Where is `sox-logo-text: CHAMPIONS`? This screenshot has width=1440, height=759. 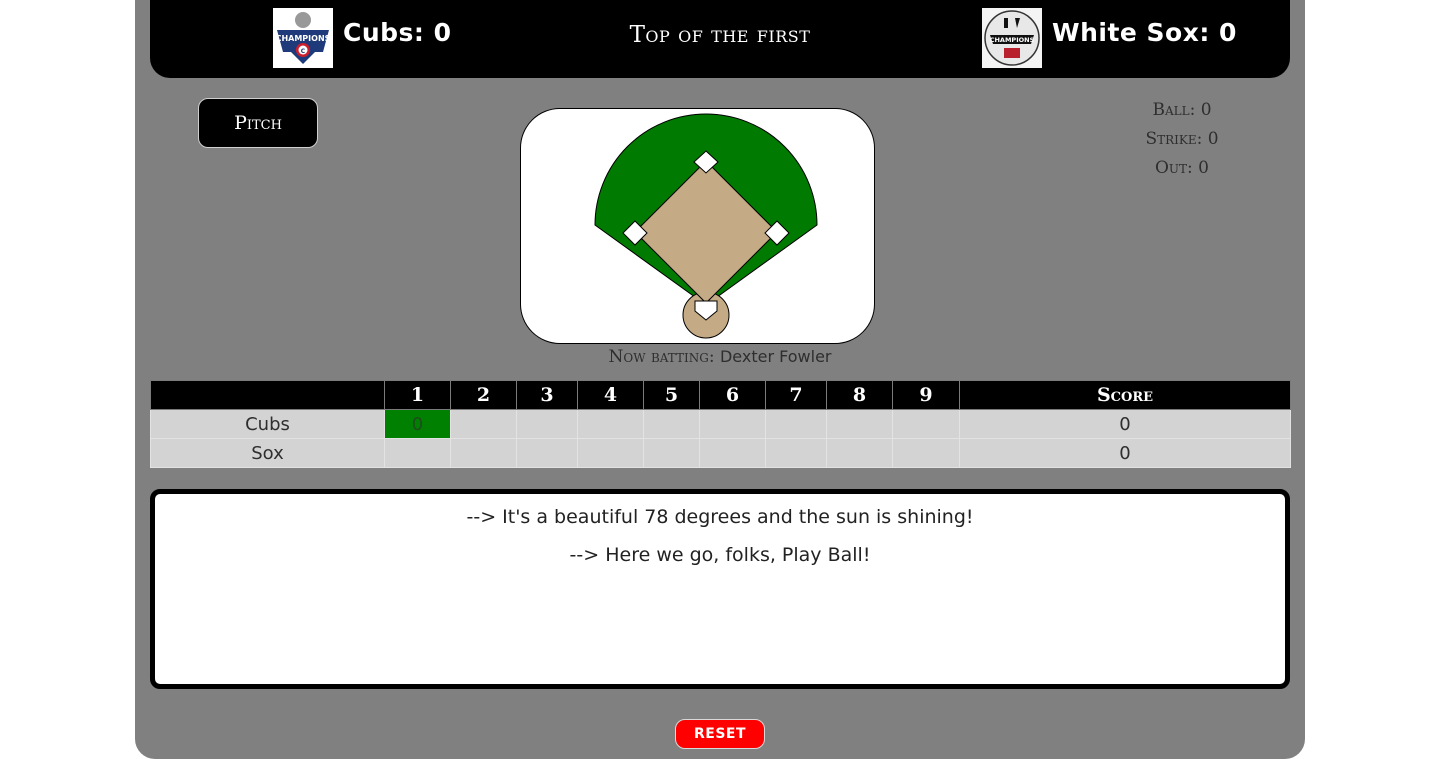
sox-logo-text: CHAMPIONS is located at coordinates (1012, 40).